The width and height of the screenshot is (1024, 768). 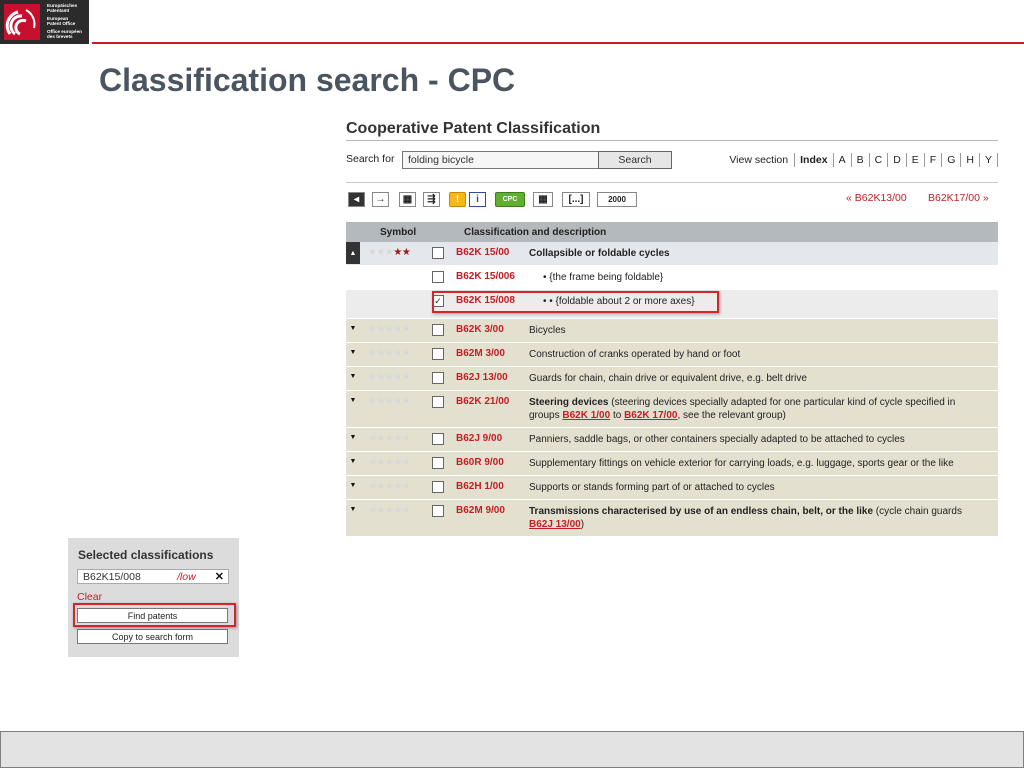 What do you see at coordinates (859, 160) in the screenshot?
I see `view-section-b: B` at bounding box center [859, 160].